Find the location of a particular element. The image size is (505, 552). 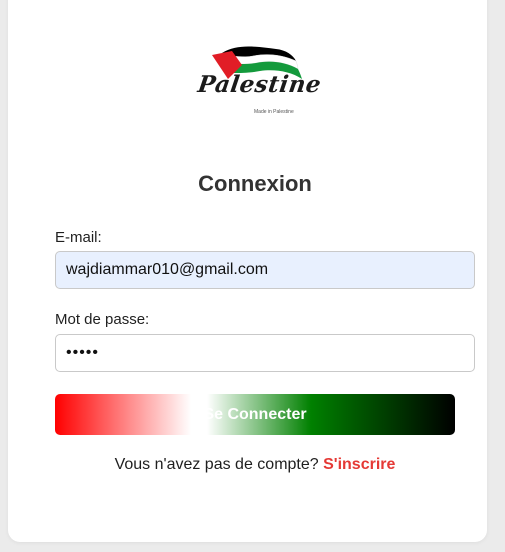

email-label: E-mail: is located at coordinates (78, 237).